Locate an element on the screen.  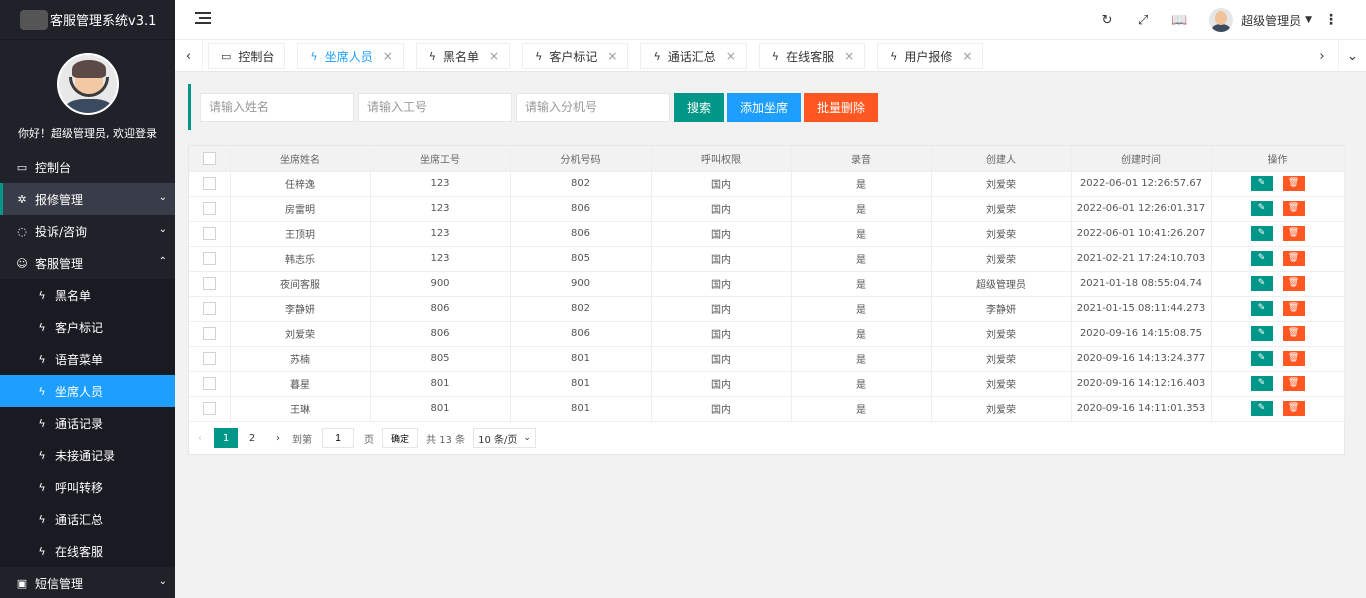
page-button: 1 is located at coordinates (226, 438).